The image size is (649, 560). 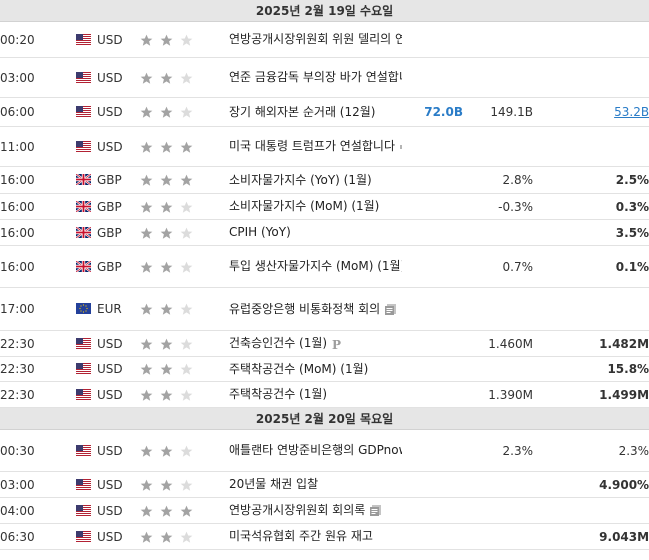 What do you see at coordinates (36, 343) in the screenshot?
I see `event-time: 22:30` at bounding box center [36, 343].